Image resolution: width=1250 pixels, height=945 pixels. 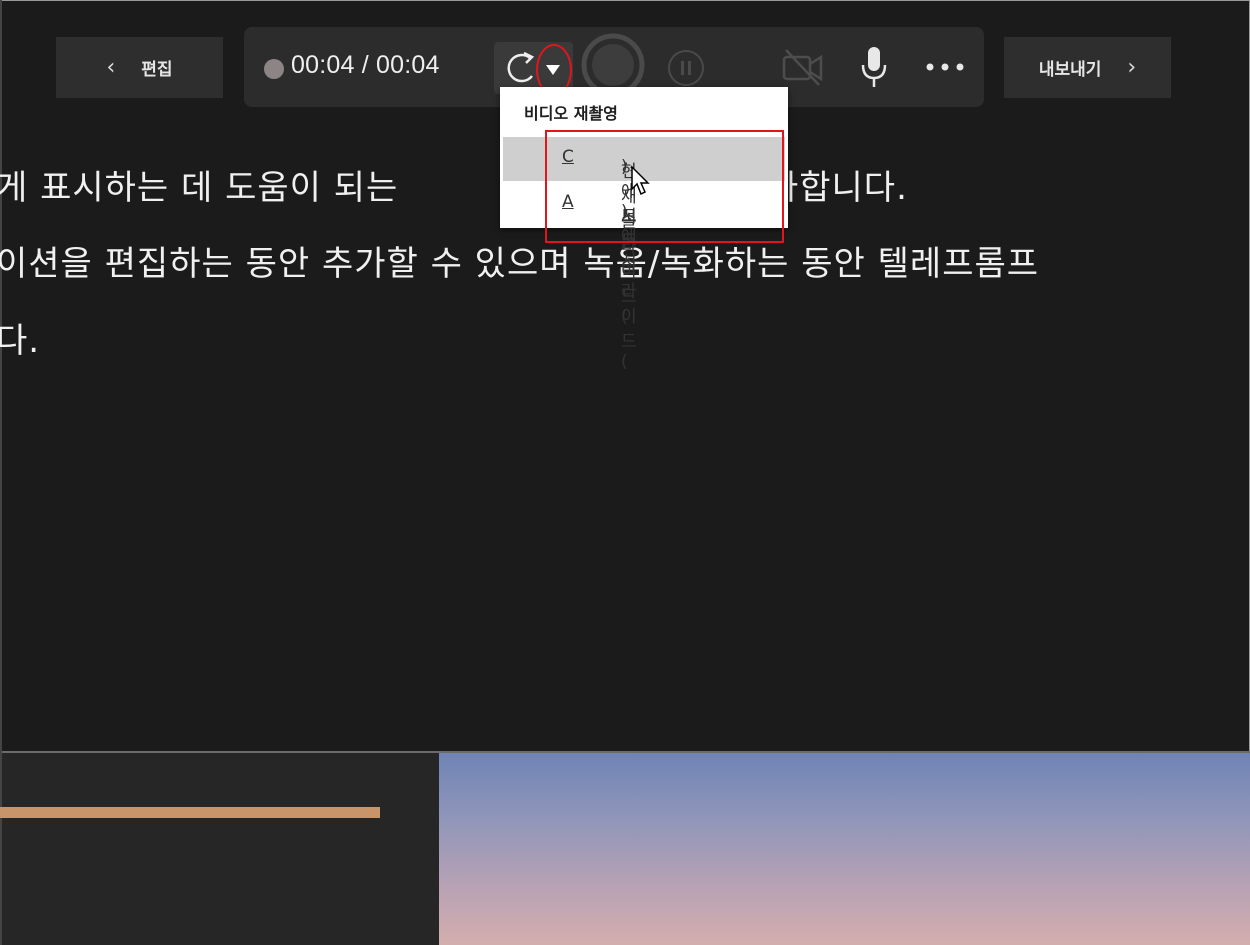 What do you see at coordinates (199, 188) in the screenshot?
I see `notes-line-1a: 게 표시하는 데 도움이 되는` at bounding box center [199, 188].